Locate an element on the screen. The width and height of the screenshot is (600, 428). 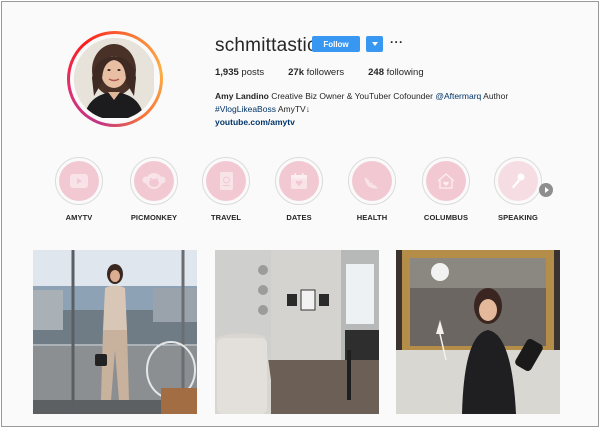
highlights-next-button is located at coordinates (546, 190).